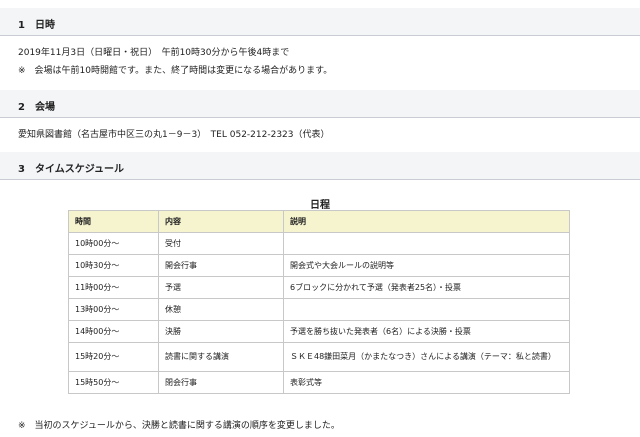 Image resolution: width=640 pixels, height=437 pixels. Describe the element at coordinates (426, 382) in the screenshot. I see `row-description: 表彰式等` at that location.